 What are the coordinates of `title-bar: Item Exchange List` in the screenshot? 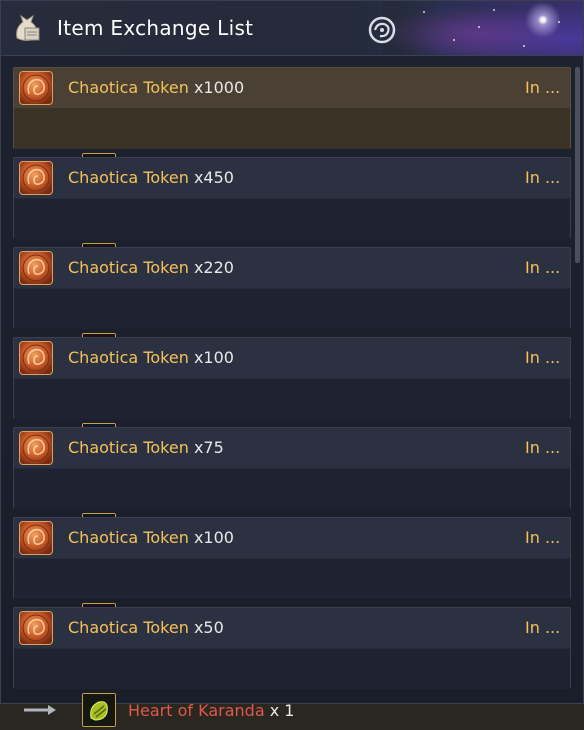 It's located at (292, 28).